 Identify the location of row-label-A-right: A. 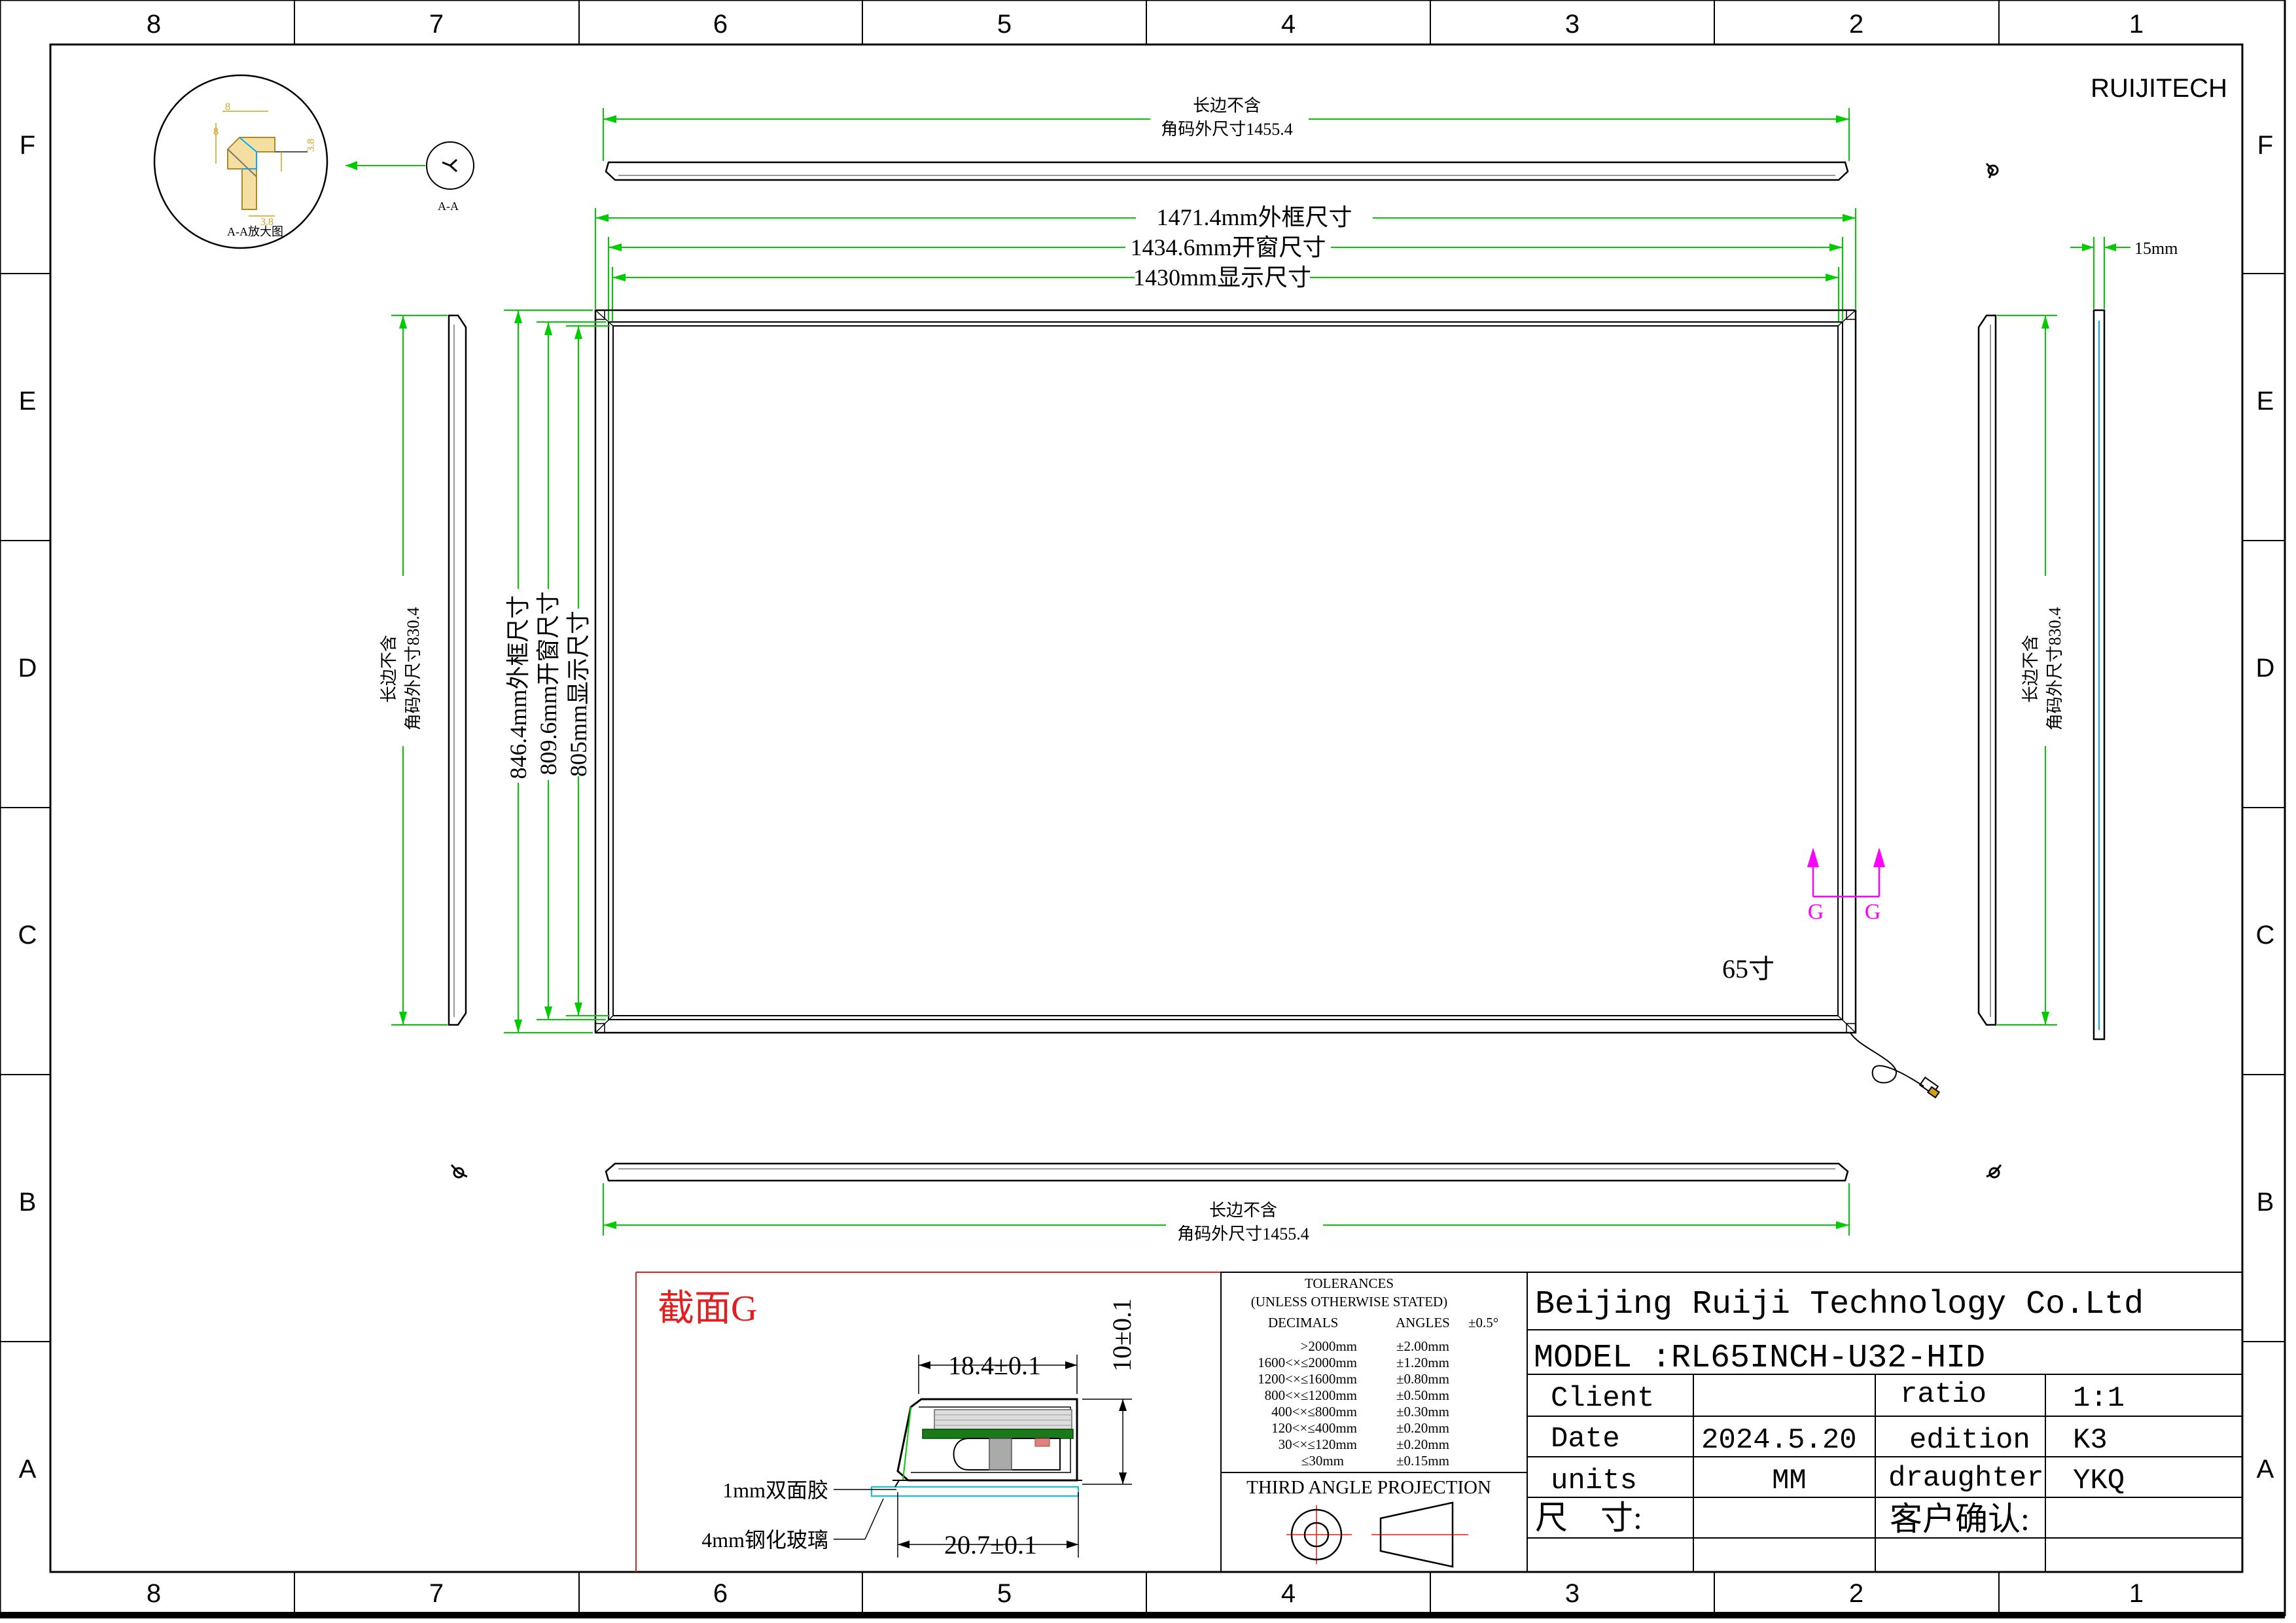
(2265, 1469).